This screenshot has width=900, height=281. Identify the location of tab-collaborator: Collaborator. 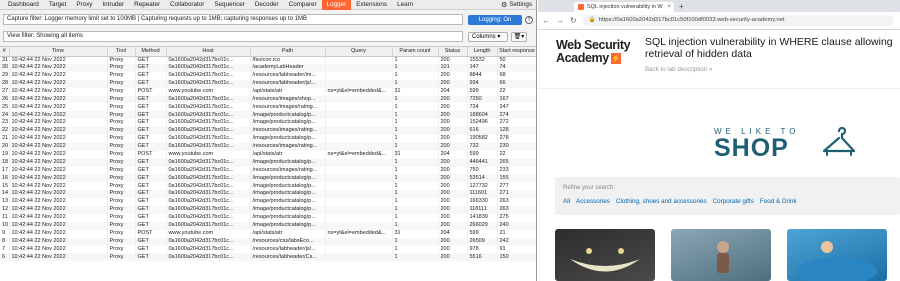
(187, 5).